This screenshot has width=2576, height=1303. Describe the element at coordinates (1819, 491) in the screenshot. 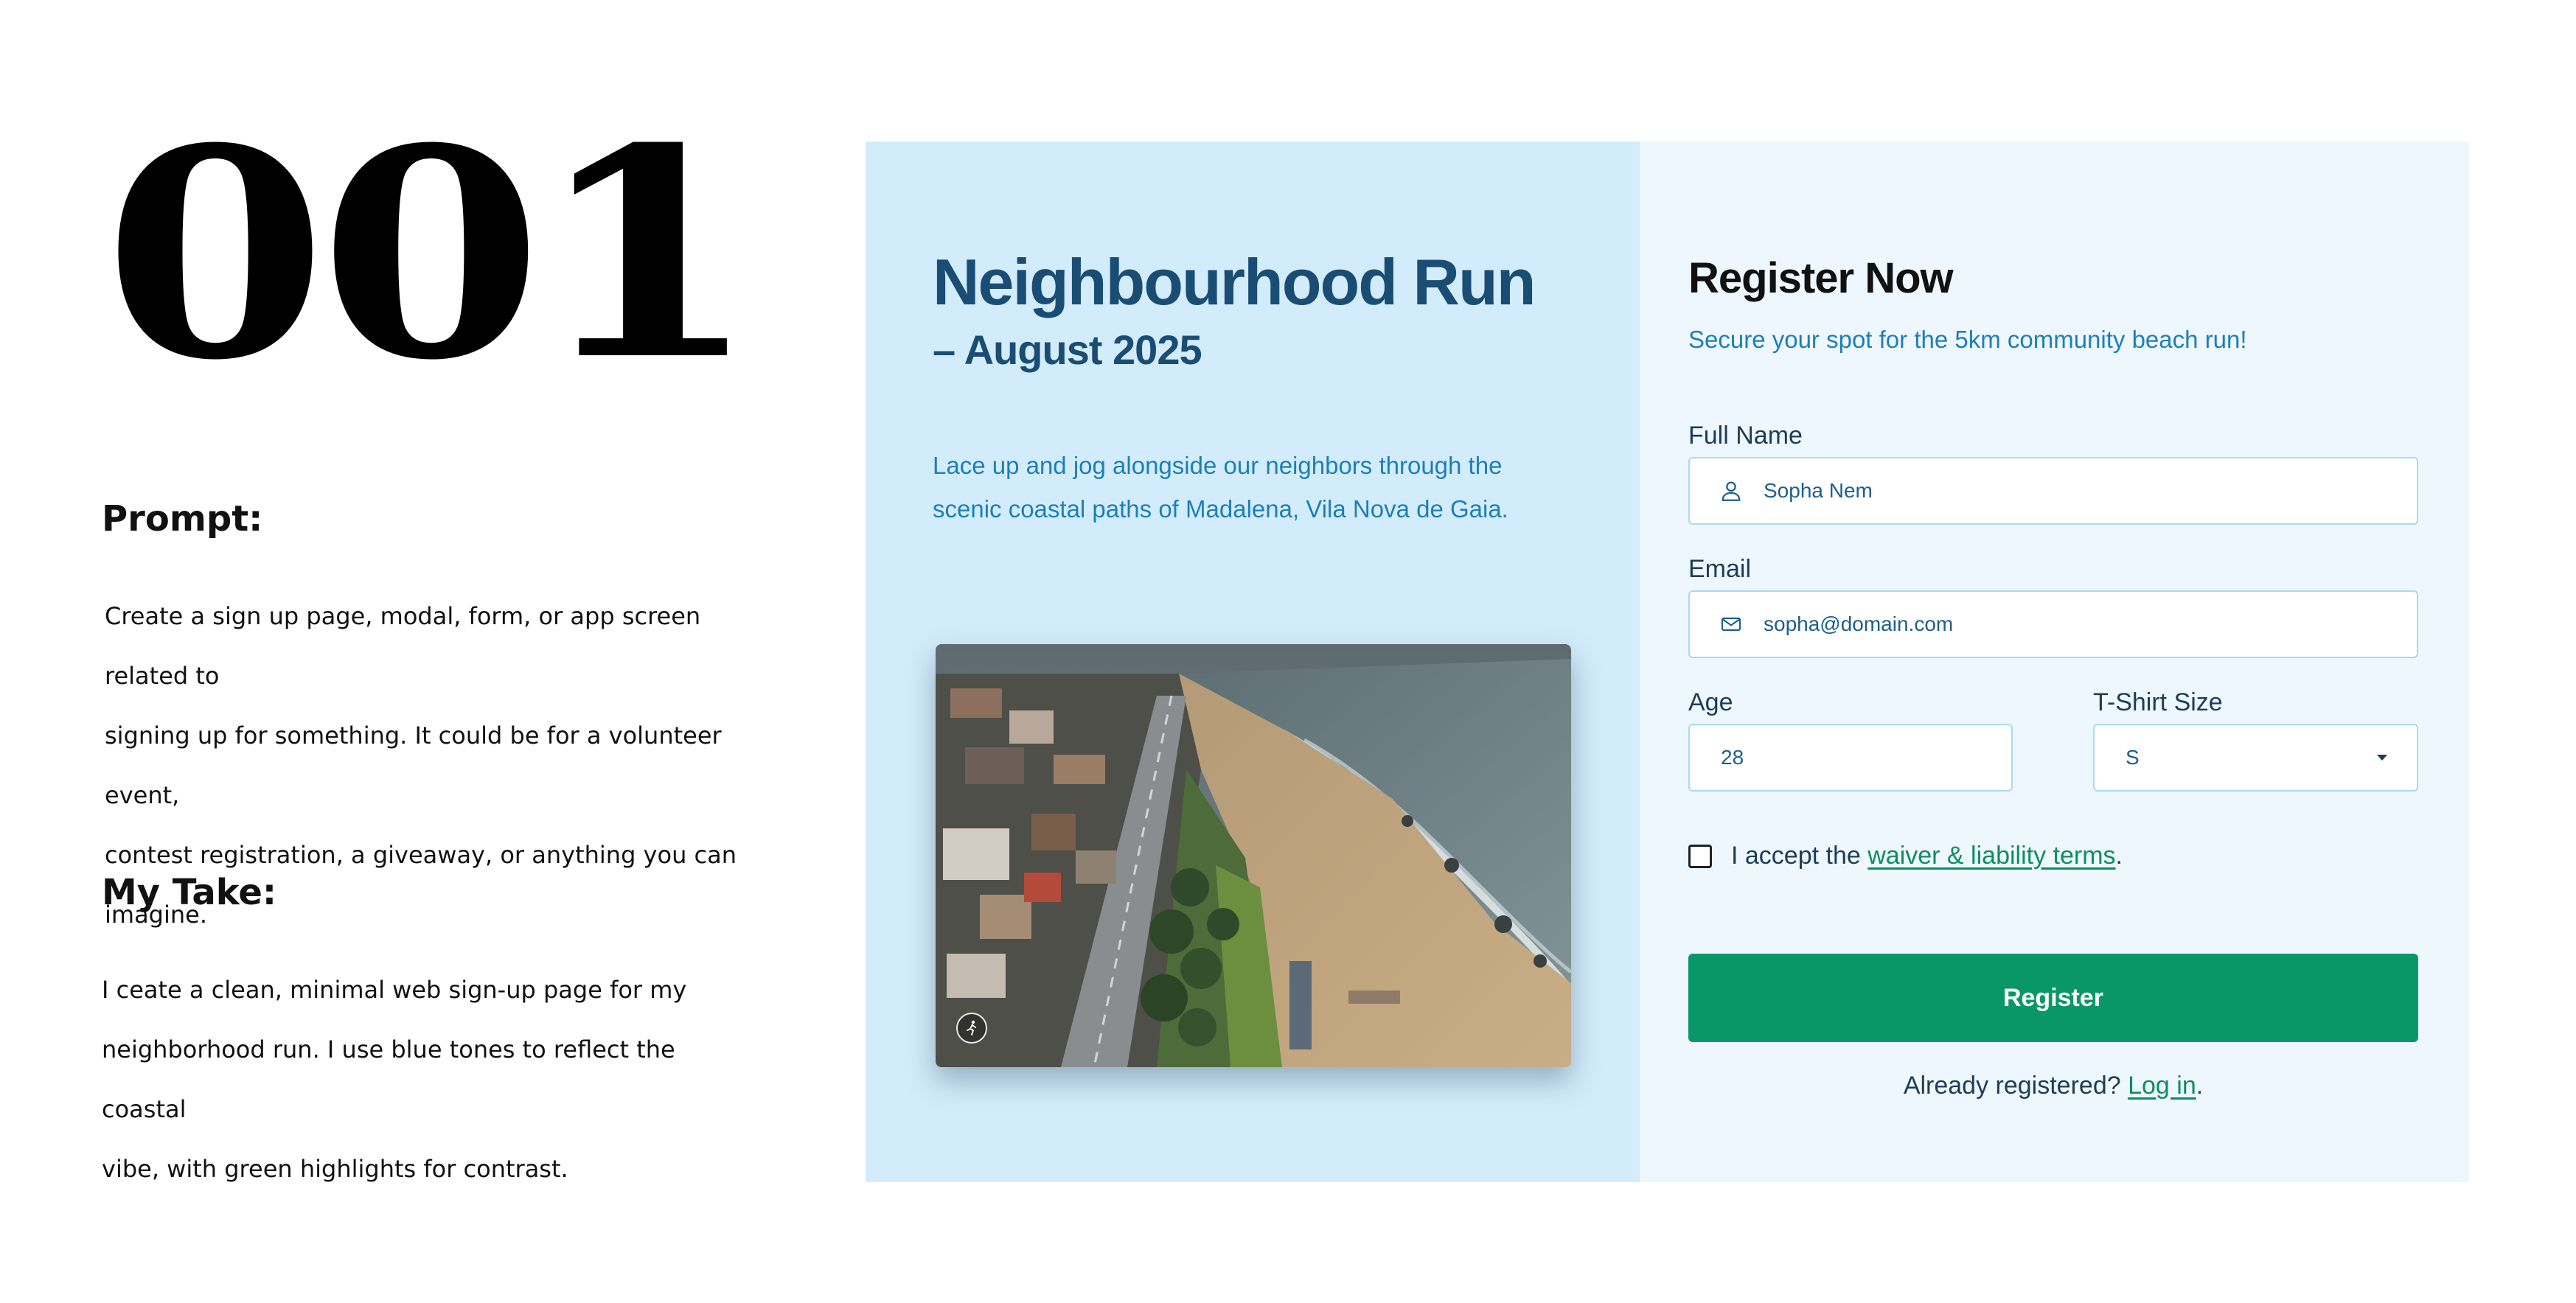

I see `full-name-value: Sopha Nem` at that location.